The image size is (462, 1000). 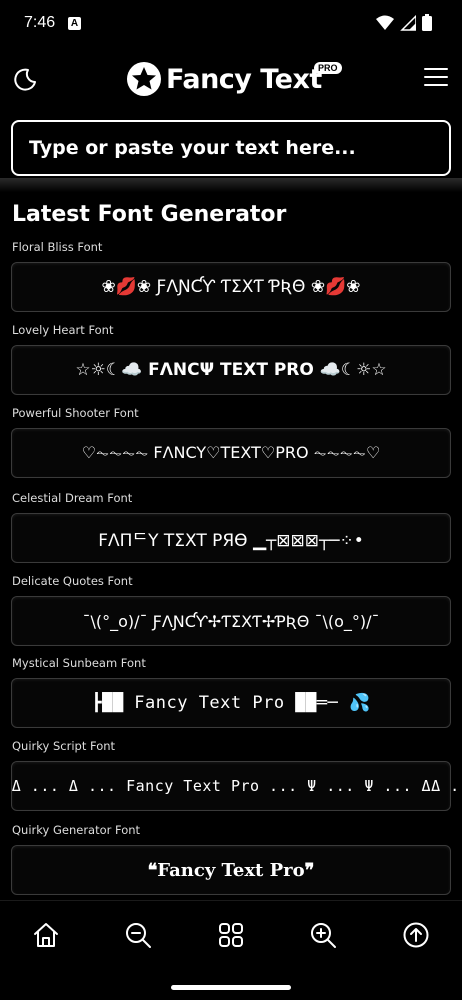 I want to click on font-label: Floral Bliss Font, so click(x=57, y=247).